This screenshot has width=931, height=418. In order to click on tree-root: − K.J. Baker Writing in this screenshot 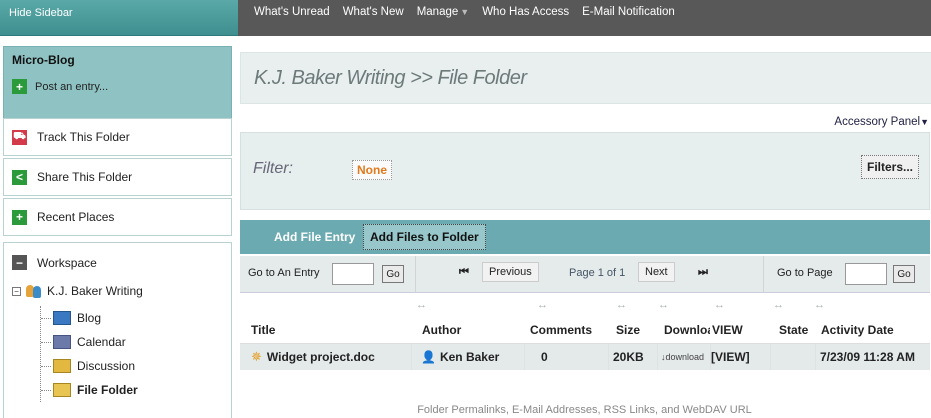, I will do `click(117, 291)`.